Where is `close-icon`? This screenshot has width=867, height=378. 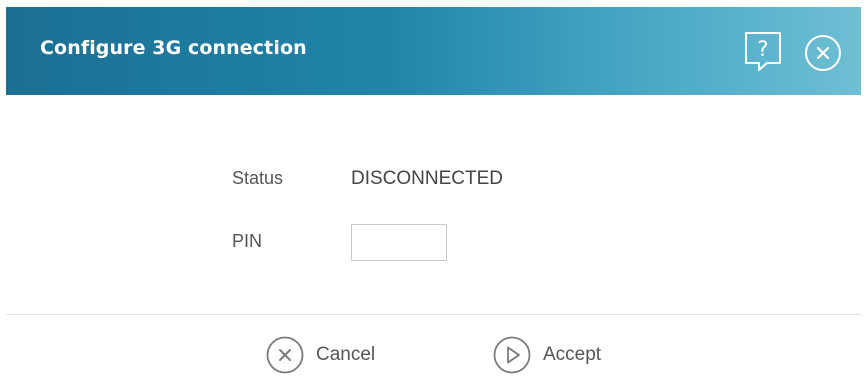 close-icon is located at coordinates (823, 53).